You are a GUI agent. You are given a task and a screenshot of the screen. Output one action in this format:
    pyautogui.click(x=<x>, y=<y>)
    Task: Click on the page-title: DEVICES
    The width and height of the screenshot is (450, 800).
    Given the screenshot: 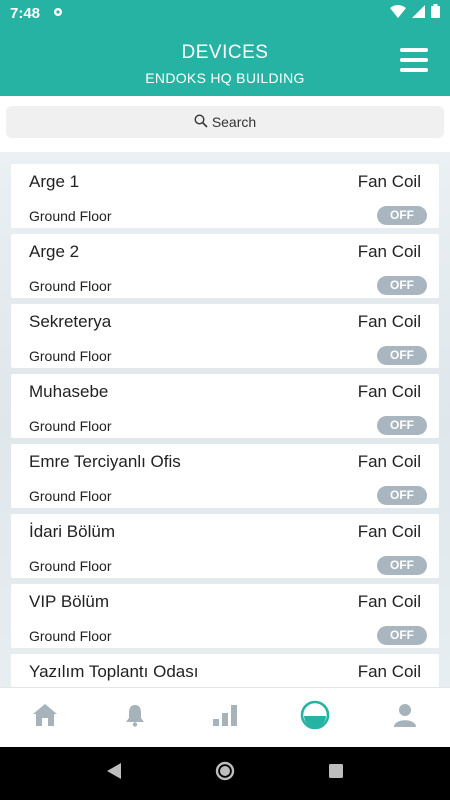 What is the action you would take?
    pyautogui.click(x=225, y=52)
    